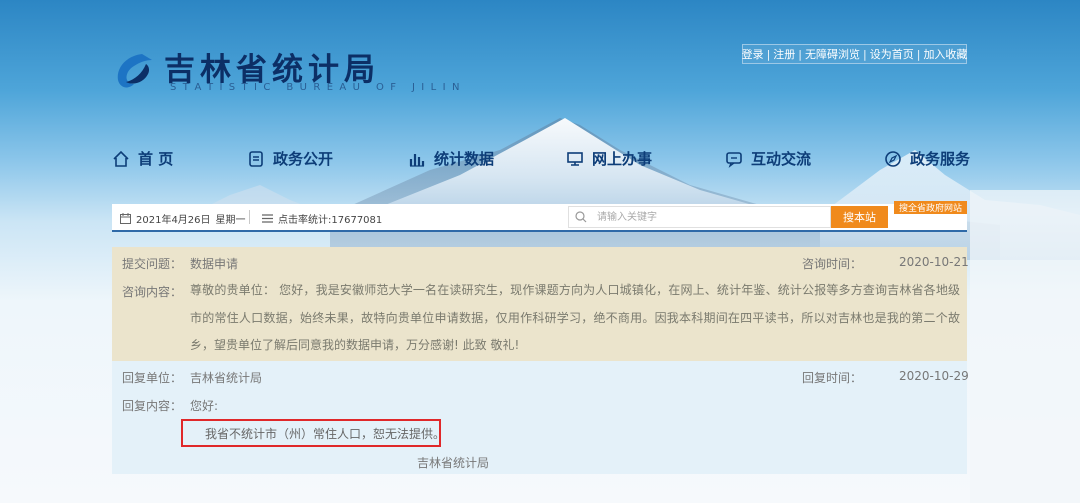 The image size is (1080, 503). Describe the element at coordinates (313, 433) in the screenshot. I see `highlighted-answer: 我省不统计市（州）常住人口，恕无法提供。` at that location.